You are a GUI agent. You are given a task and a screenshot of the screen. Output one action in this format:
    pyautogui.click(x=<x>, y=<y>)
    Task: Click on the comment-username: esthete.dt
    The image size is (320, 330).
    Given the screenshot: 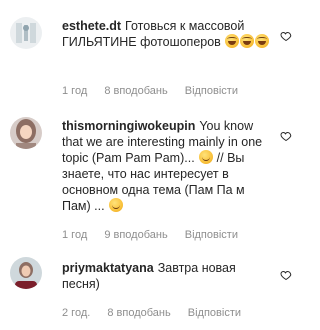 What is the action you would take?
    pyautogui.click(x=91, y=26)
    